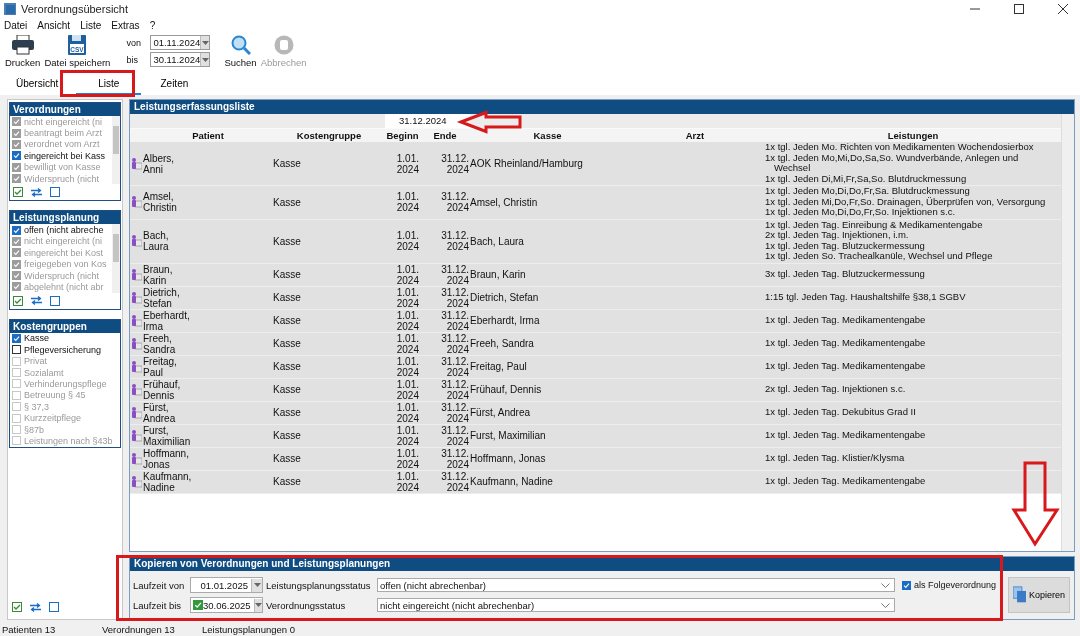  Describe the element at coordinates (500, 412) in the screenshot. I see `table-cell: Fürst, Andrea` at that location.